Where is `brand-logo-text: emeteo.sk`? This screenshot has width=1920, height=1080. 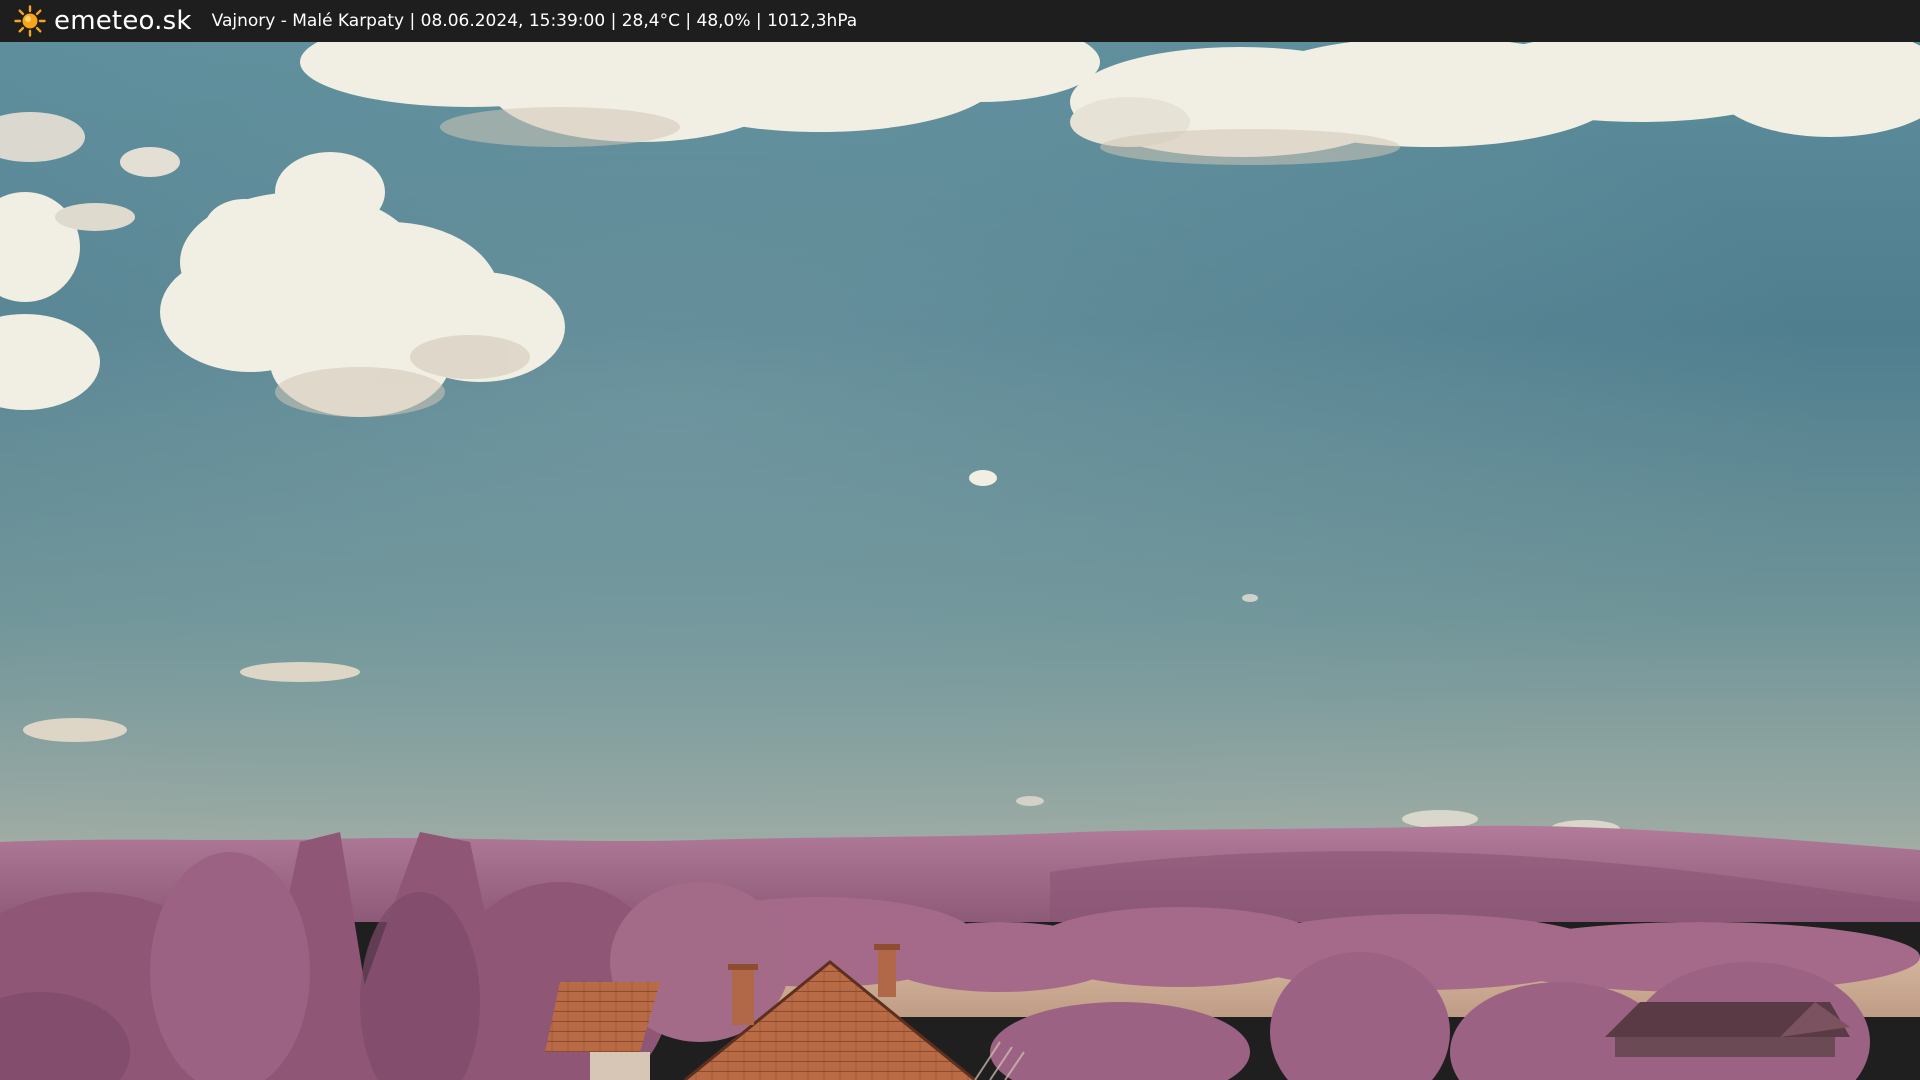 brand-logo-text: emeteo.sk is located at coordinates (123, 21).